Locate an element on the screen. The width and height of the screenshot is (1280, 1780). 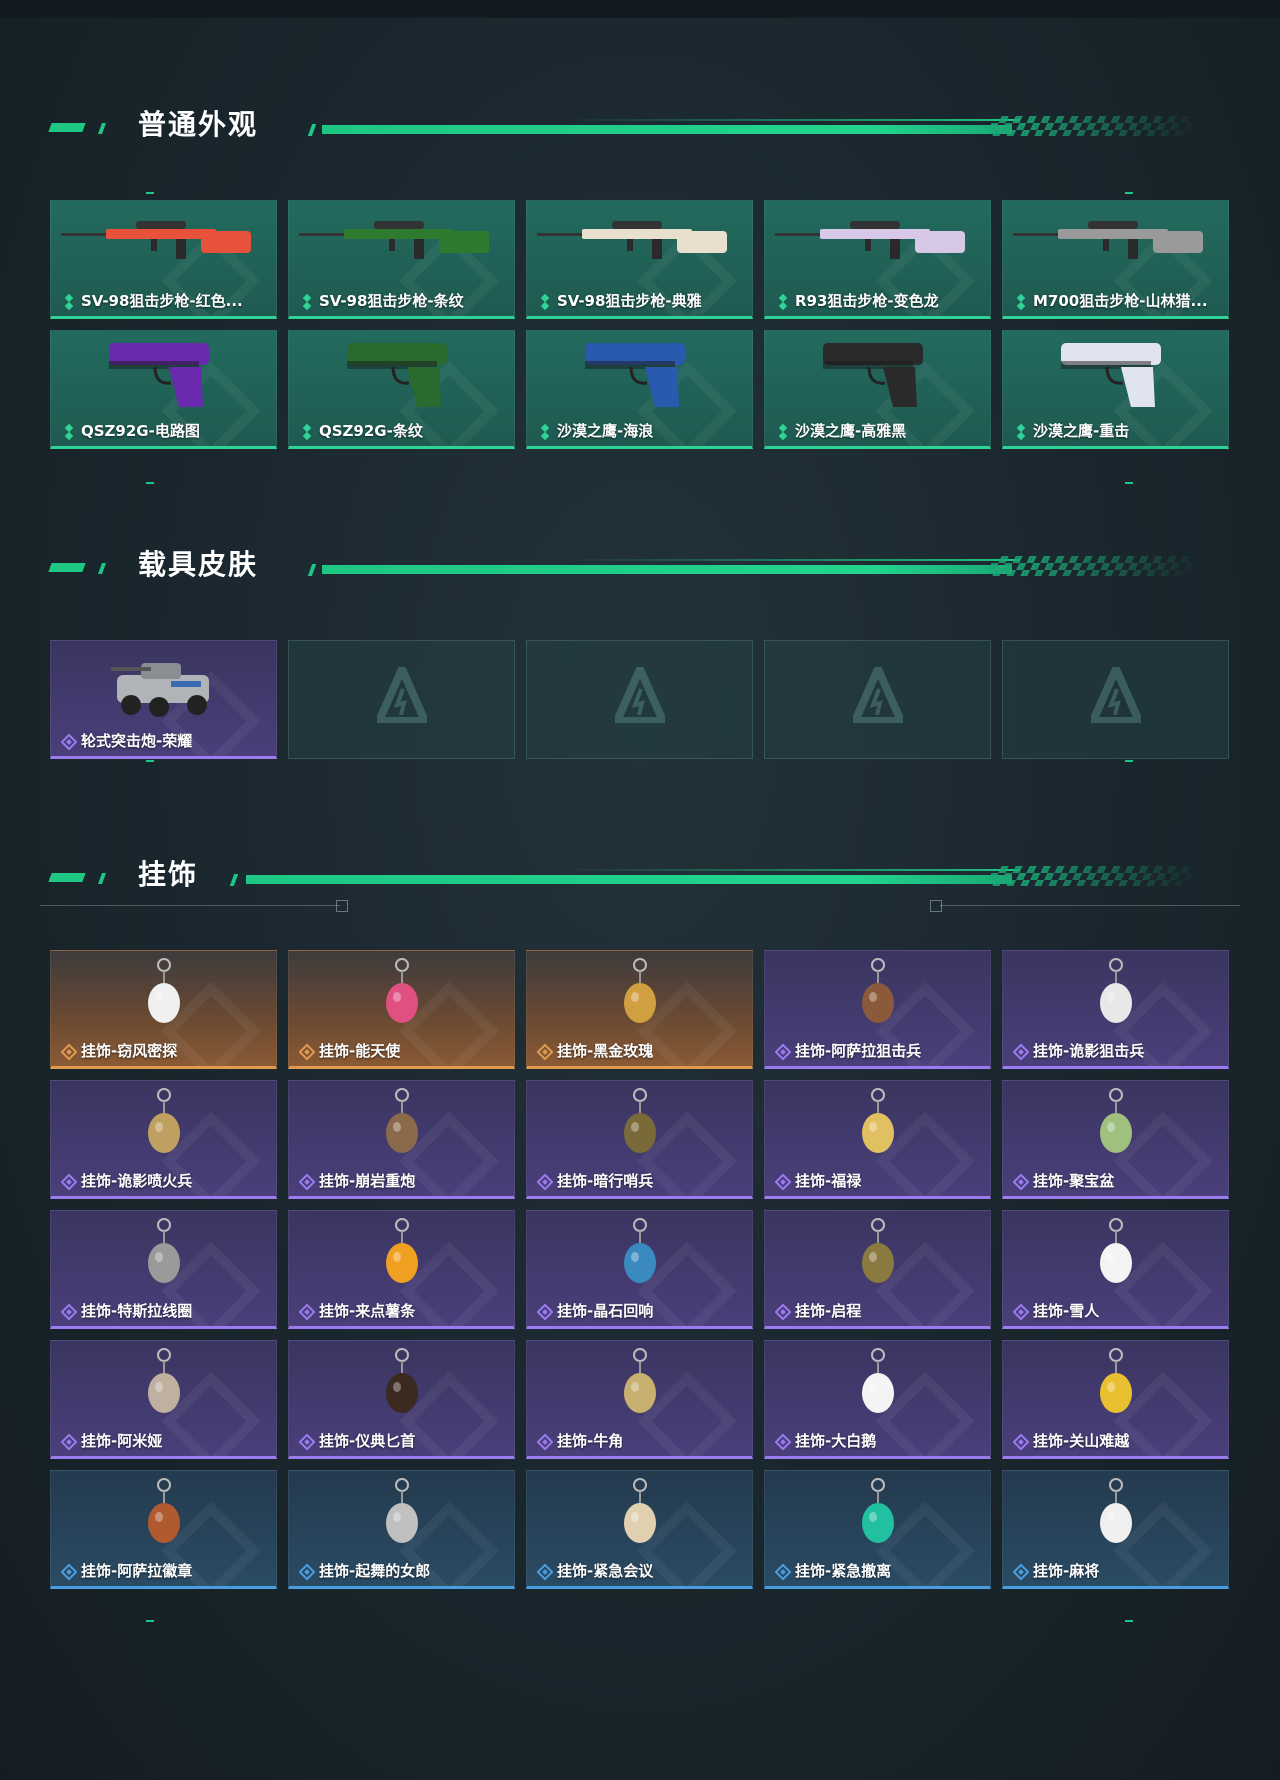
item-card: 挂饰-来点薯条 is located at coordinates (401, 1269).